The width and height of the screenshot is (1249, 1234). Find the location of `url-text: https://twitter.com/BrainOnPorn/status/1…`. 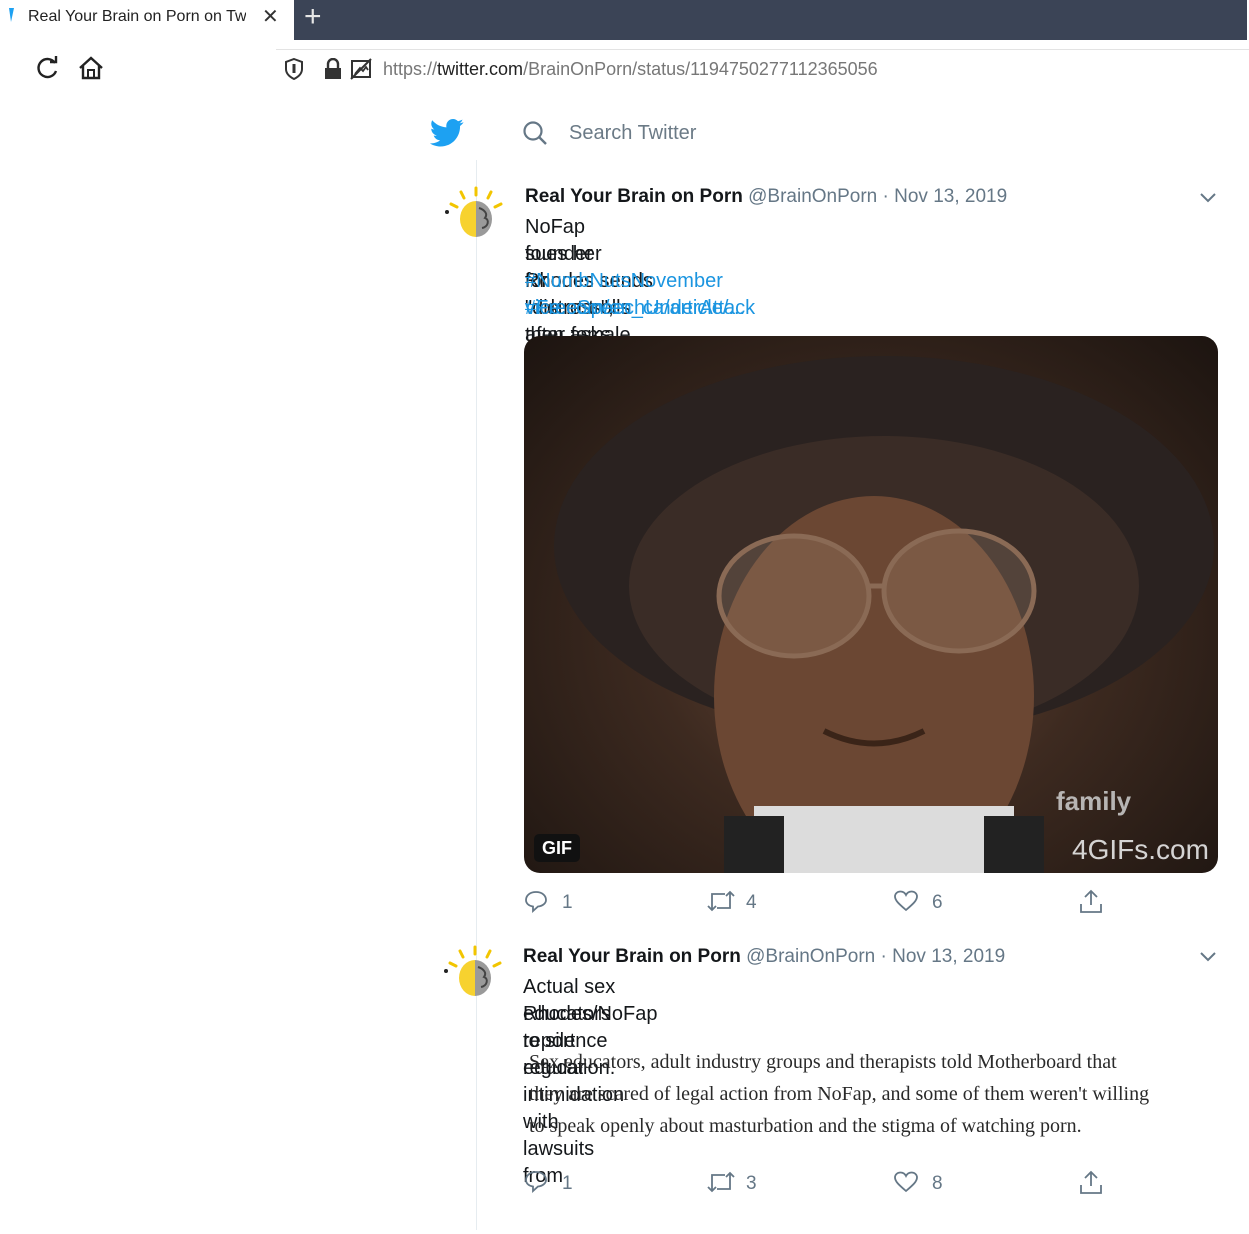

url-text: https://twitter.com/BrainOnPorn/status/1… is located at coordinates (630, 69).